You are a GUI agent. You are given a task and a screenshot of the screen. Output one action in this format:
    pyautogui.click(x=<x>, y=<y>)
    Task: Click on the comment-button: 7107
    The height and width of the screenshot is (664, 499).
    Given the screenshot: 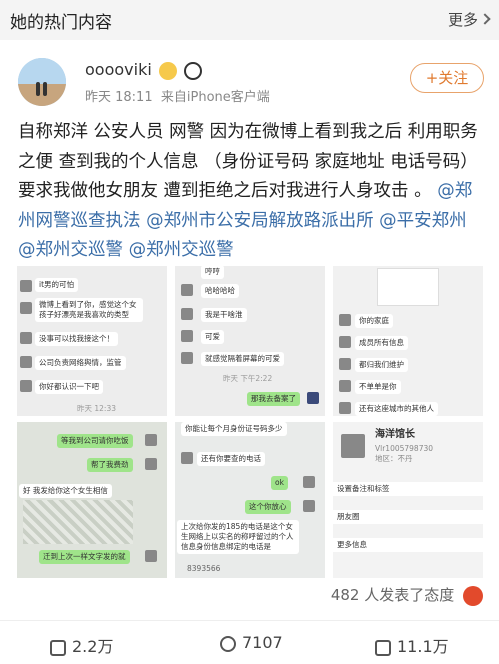 What is the action you would take?
    pyautogui.click(x=251, y=642)
    